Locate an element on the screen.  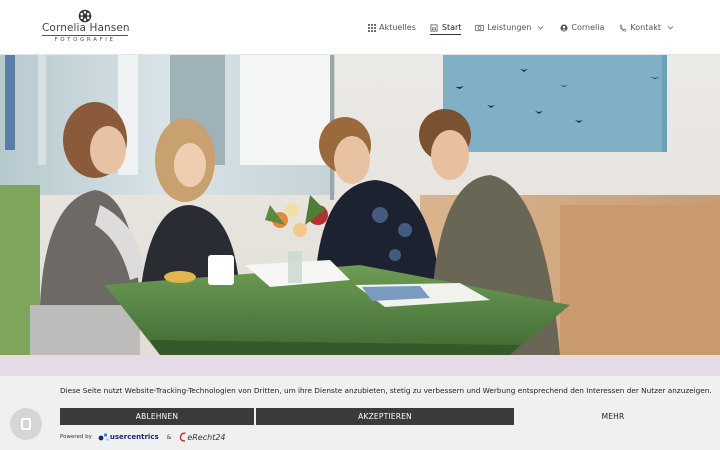
brand-divider is located at coordinates (85, 35).